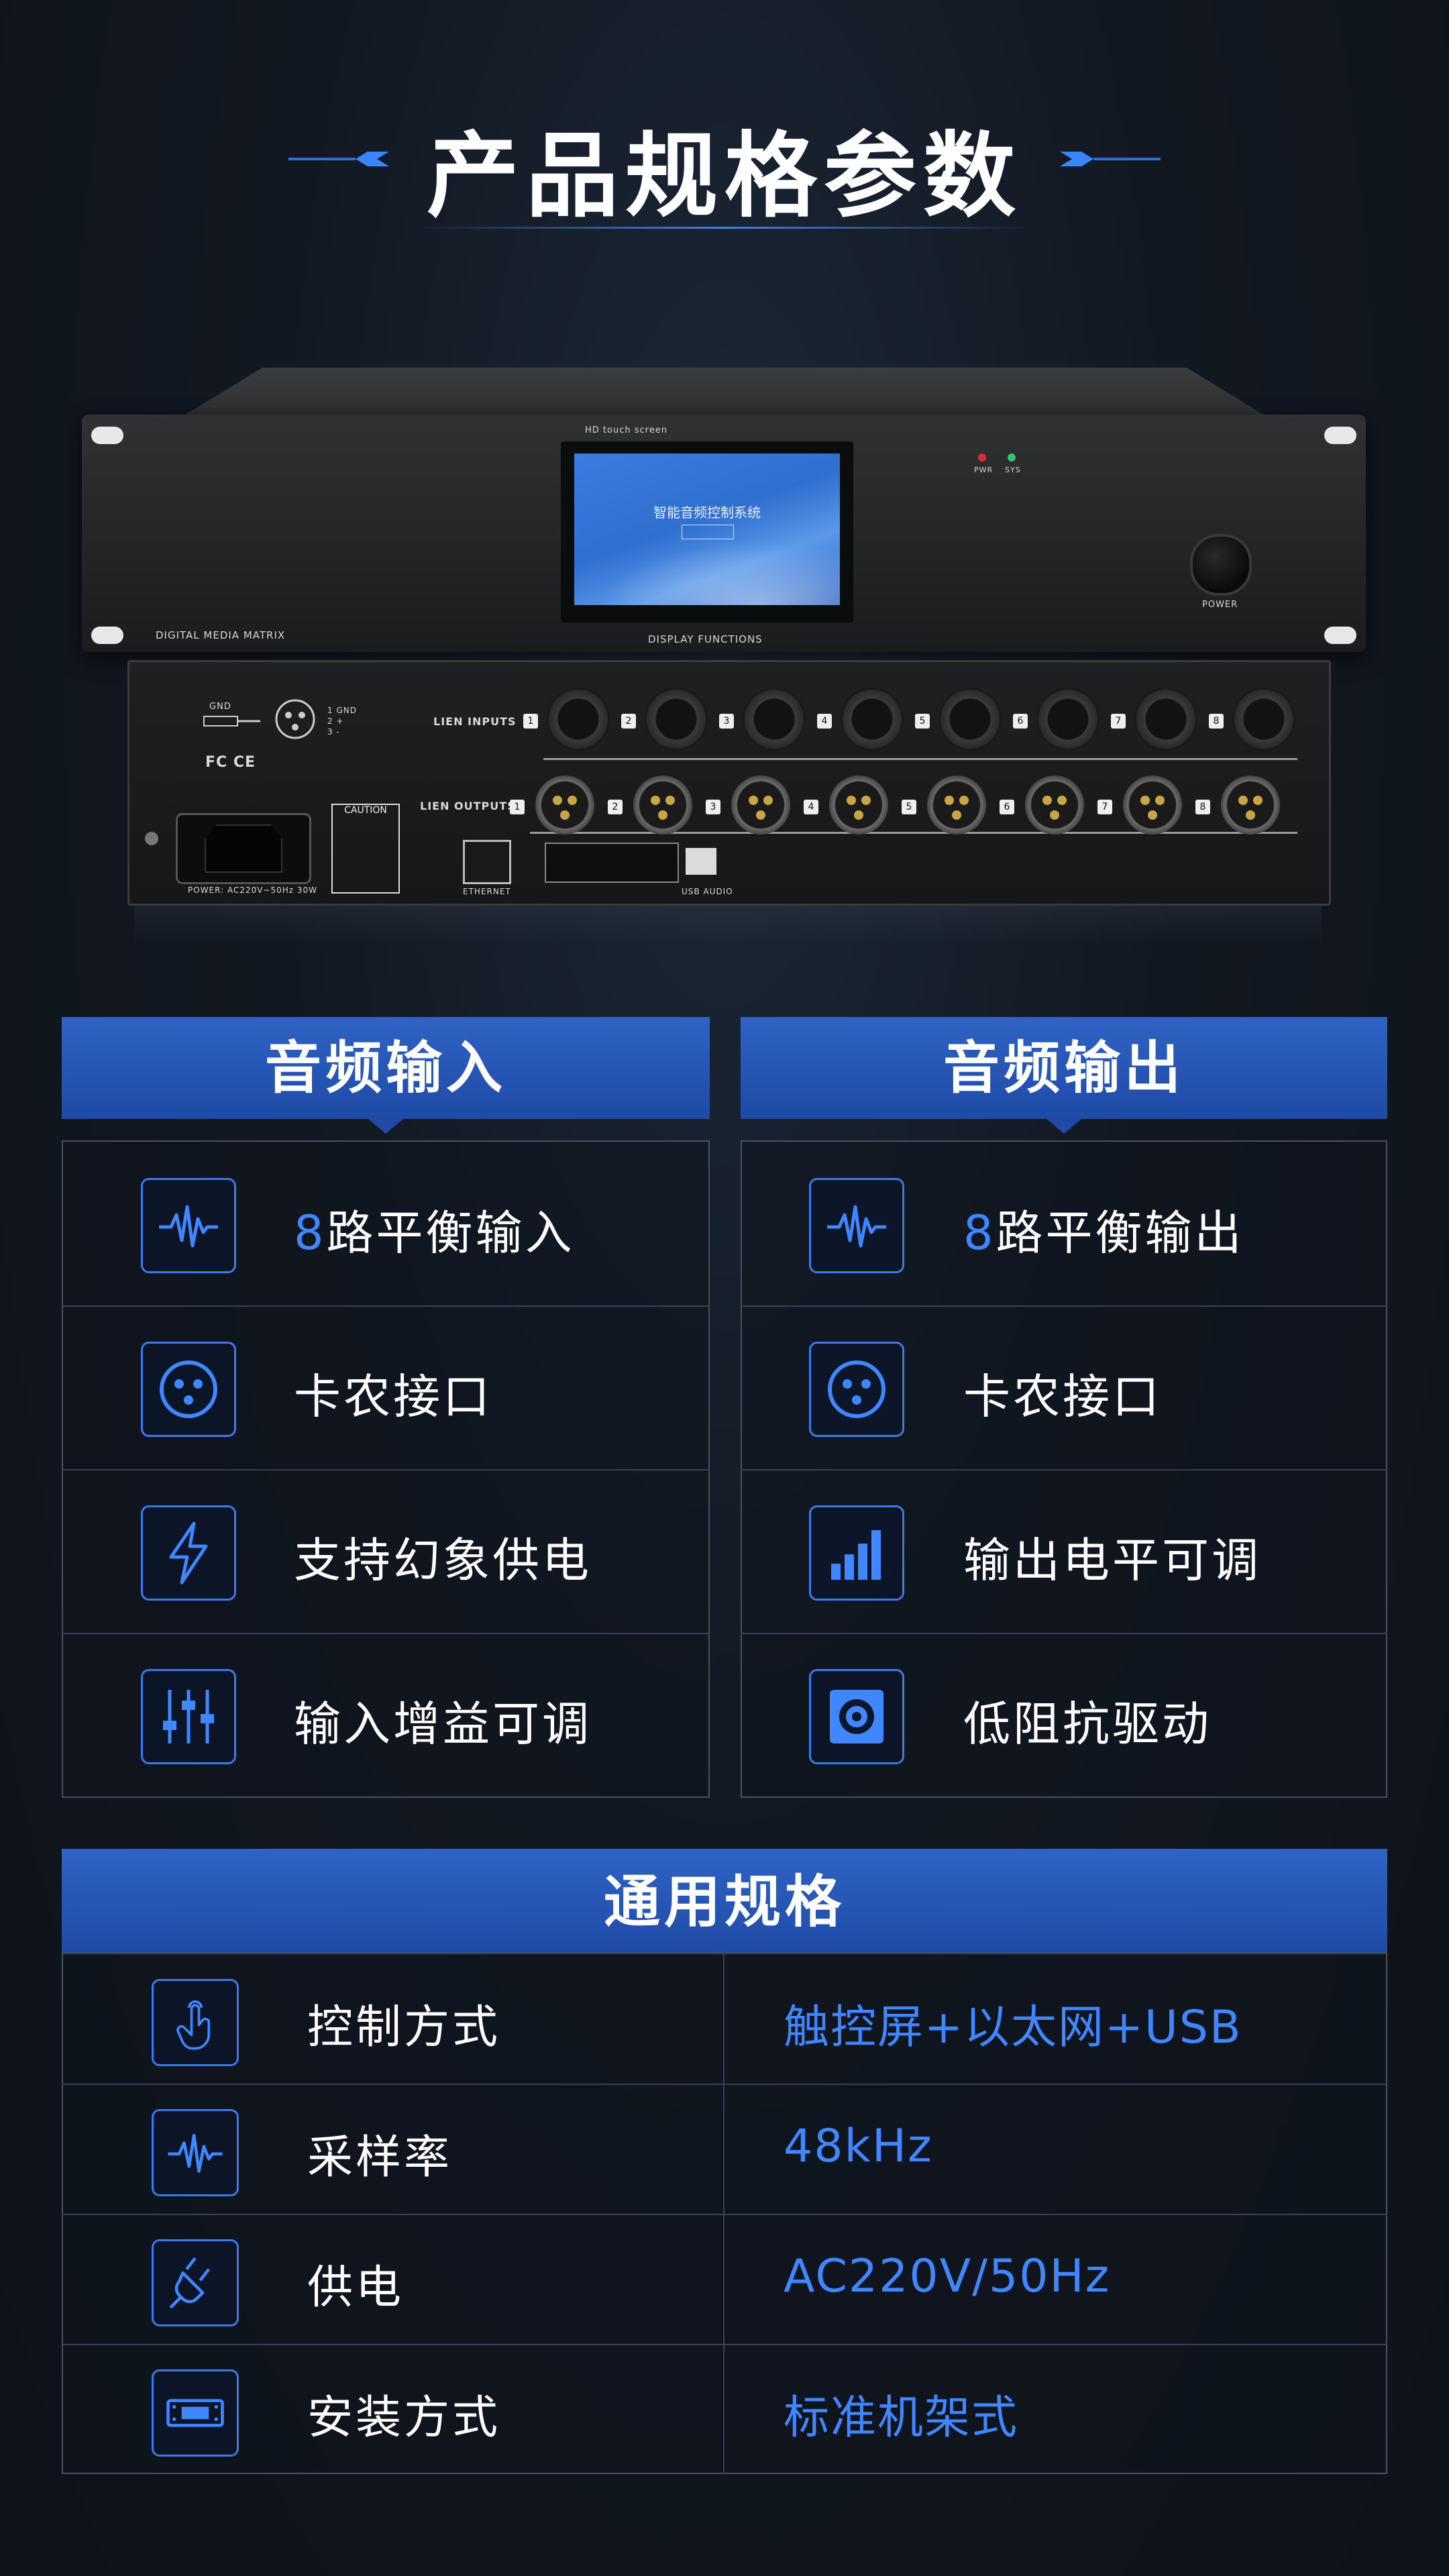 The height and width of the screenshot is (2576, 1449). Describe the element at coordinates (612, 863) in the screenshot. I see `terminal-block` at that location.